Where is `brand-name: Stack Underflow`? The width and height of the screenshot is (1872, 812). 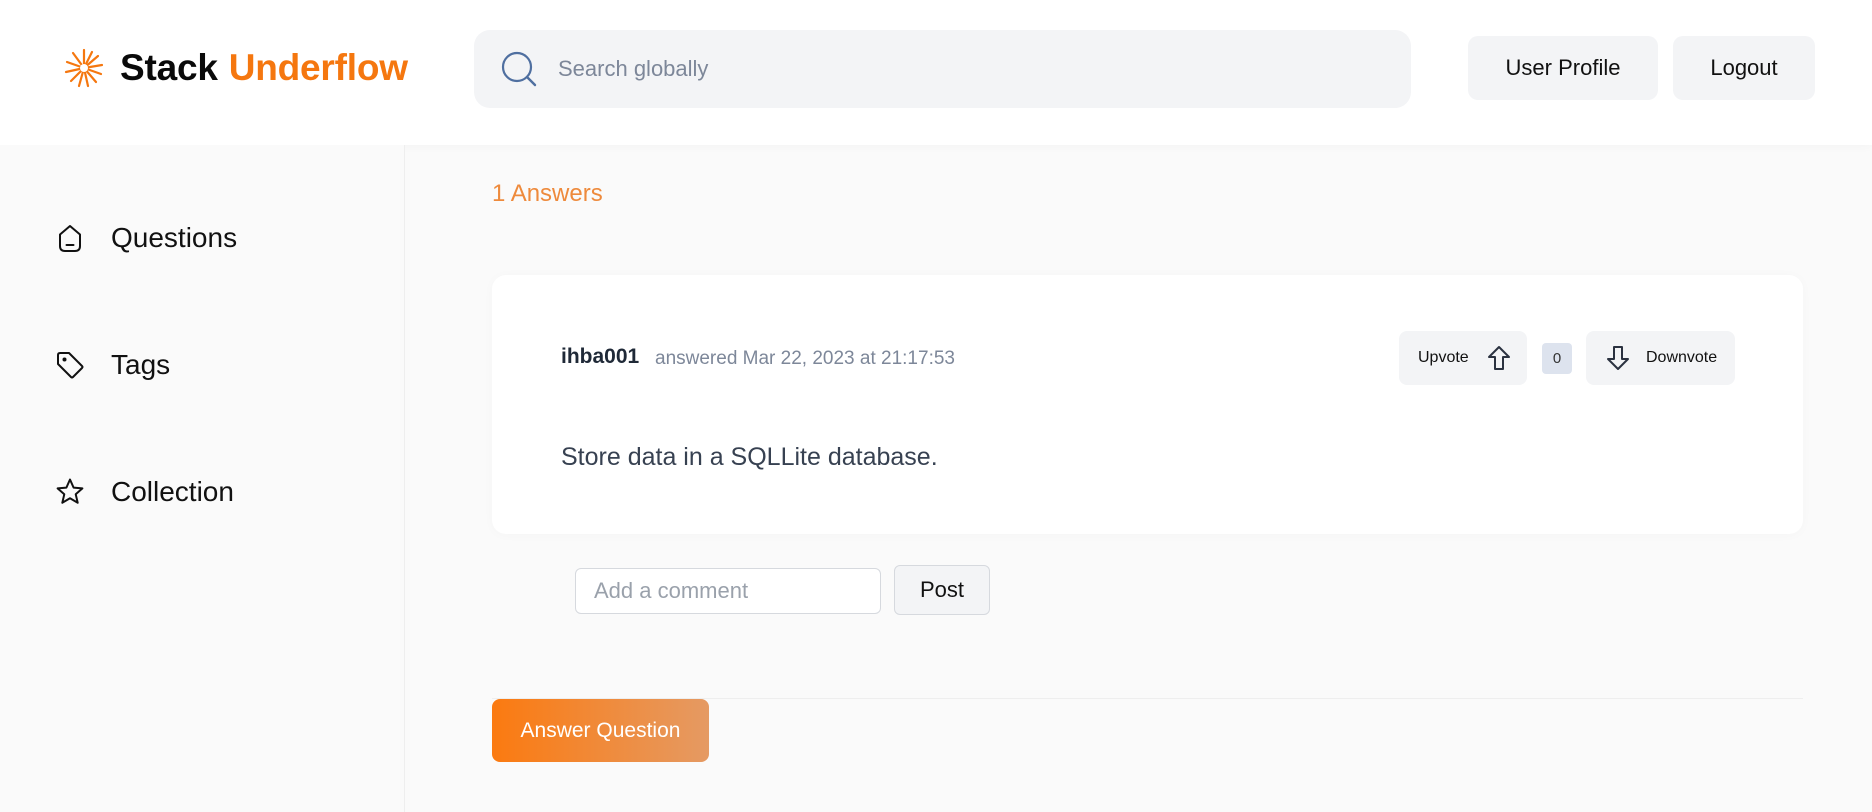
brand-name: Stack Underflow is located at coordinates (264, 68).